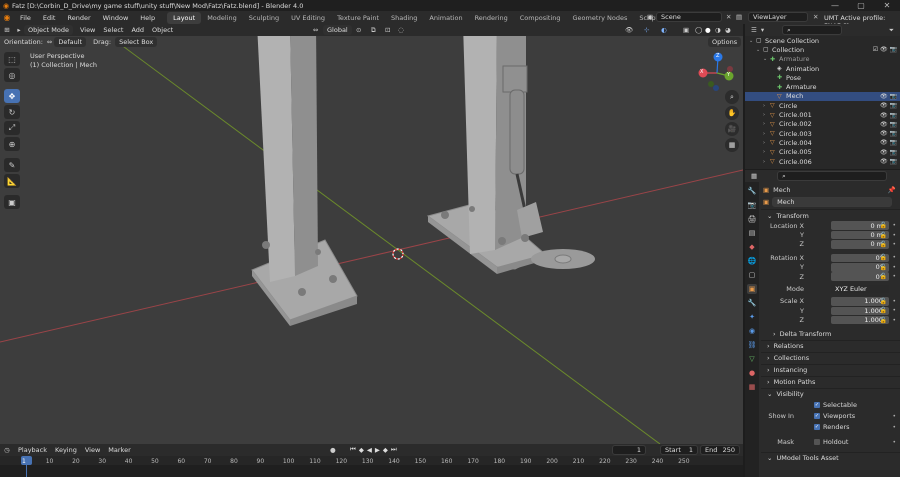  What do you see at coordinates (830, 369) in the screenshot?
I see `instancing-panel-header: › Instancing` at bounding box center [830, 369].